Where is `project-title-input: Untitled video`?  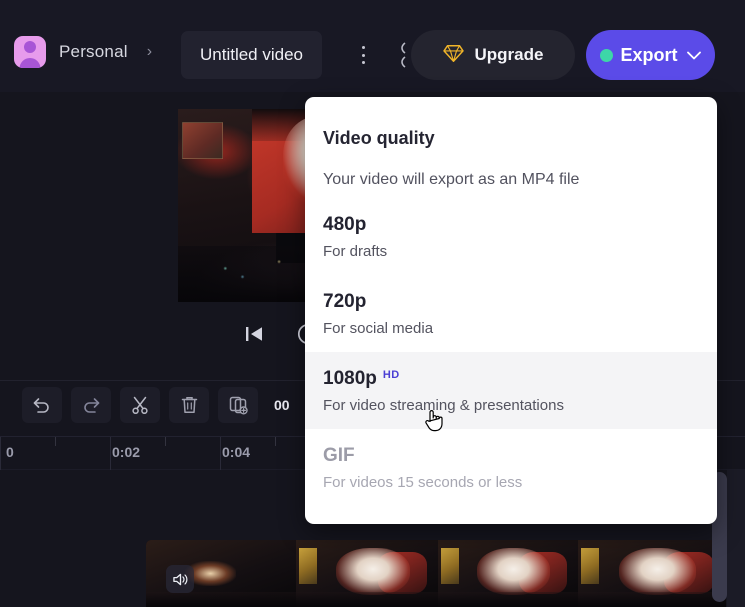
project-title-input: Untitled video is located at coordinates (252, 55).